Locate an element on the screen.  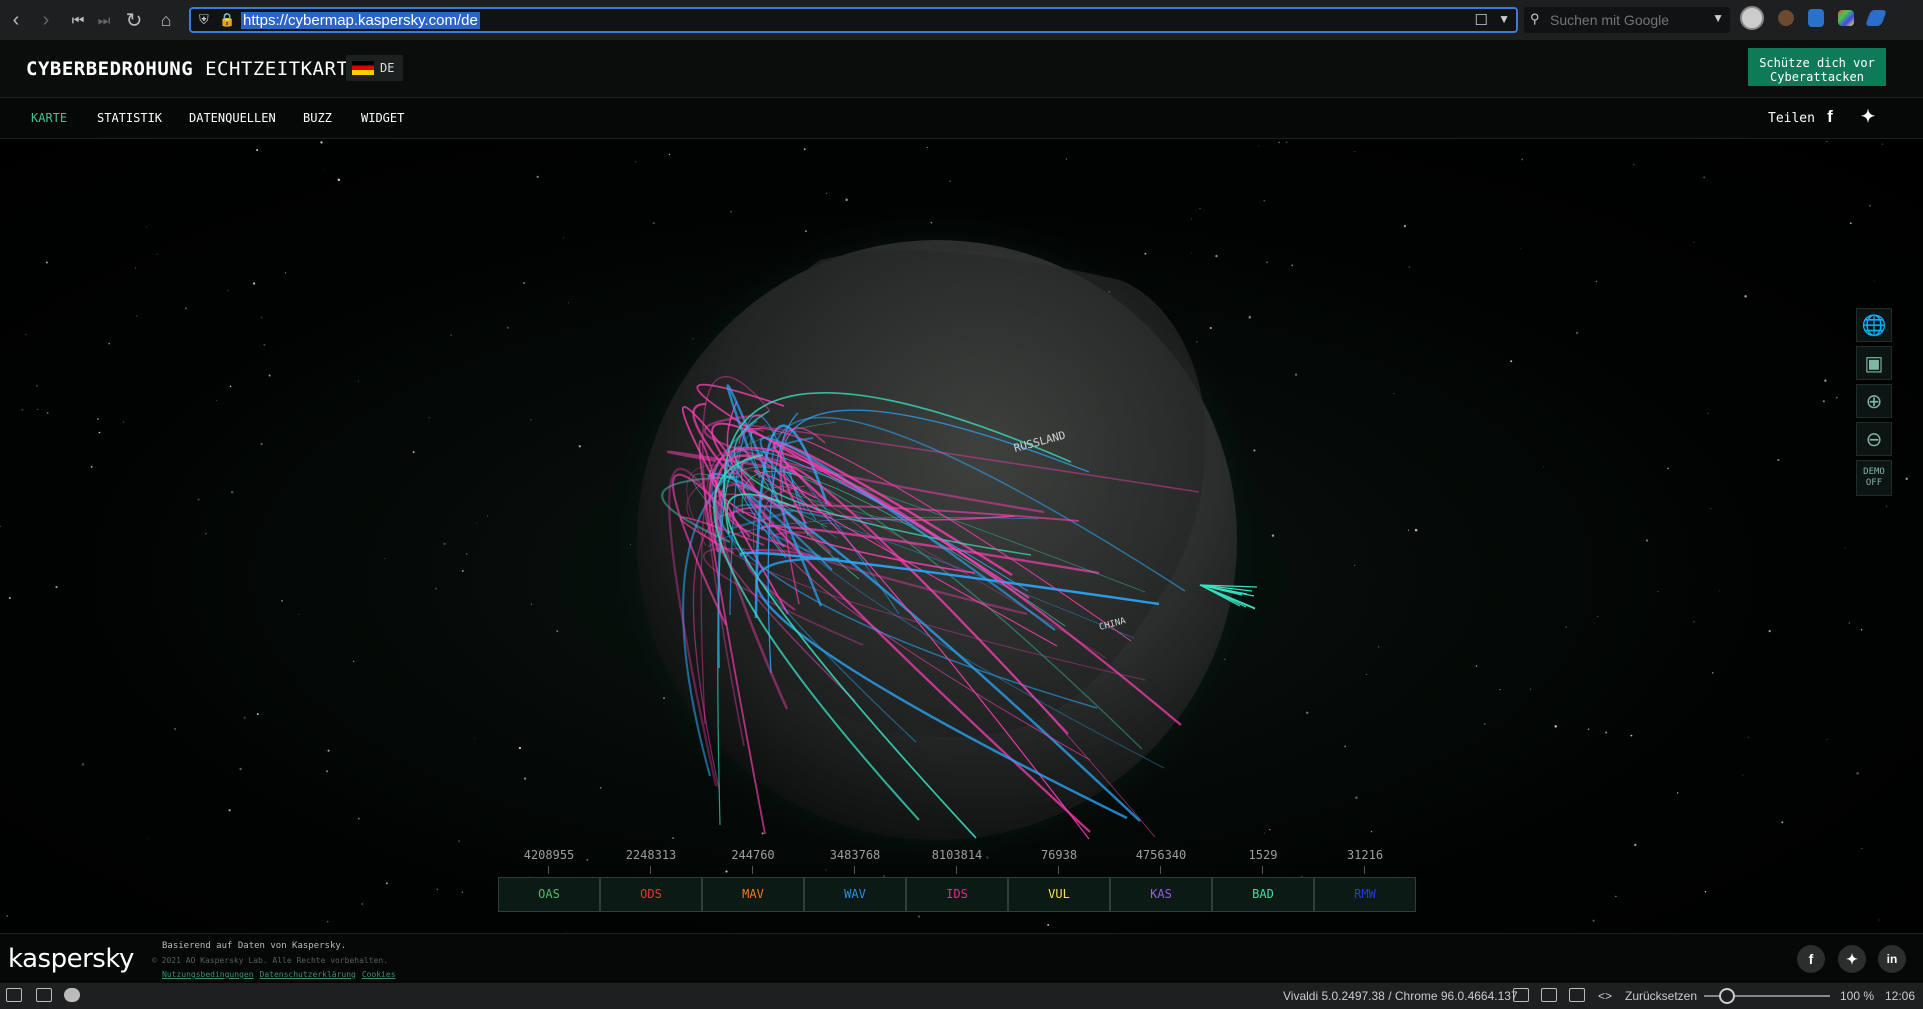
counter-label: KAS is located at coordinates (1161, 894).